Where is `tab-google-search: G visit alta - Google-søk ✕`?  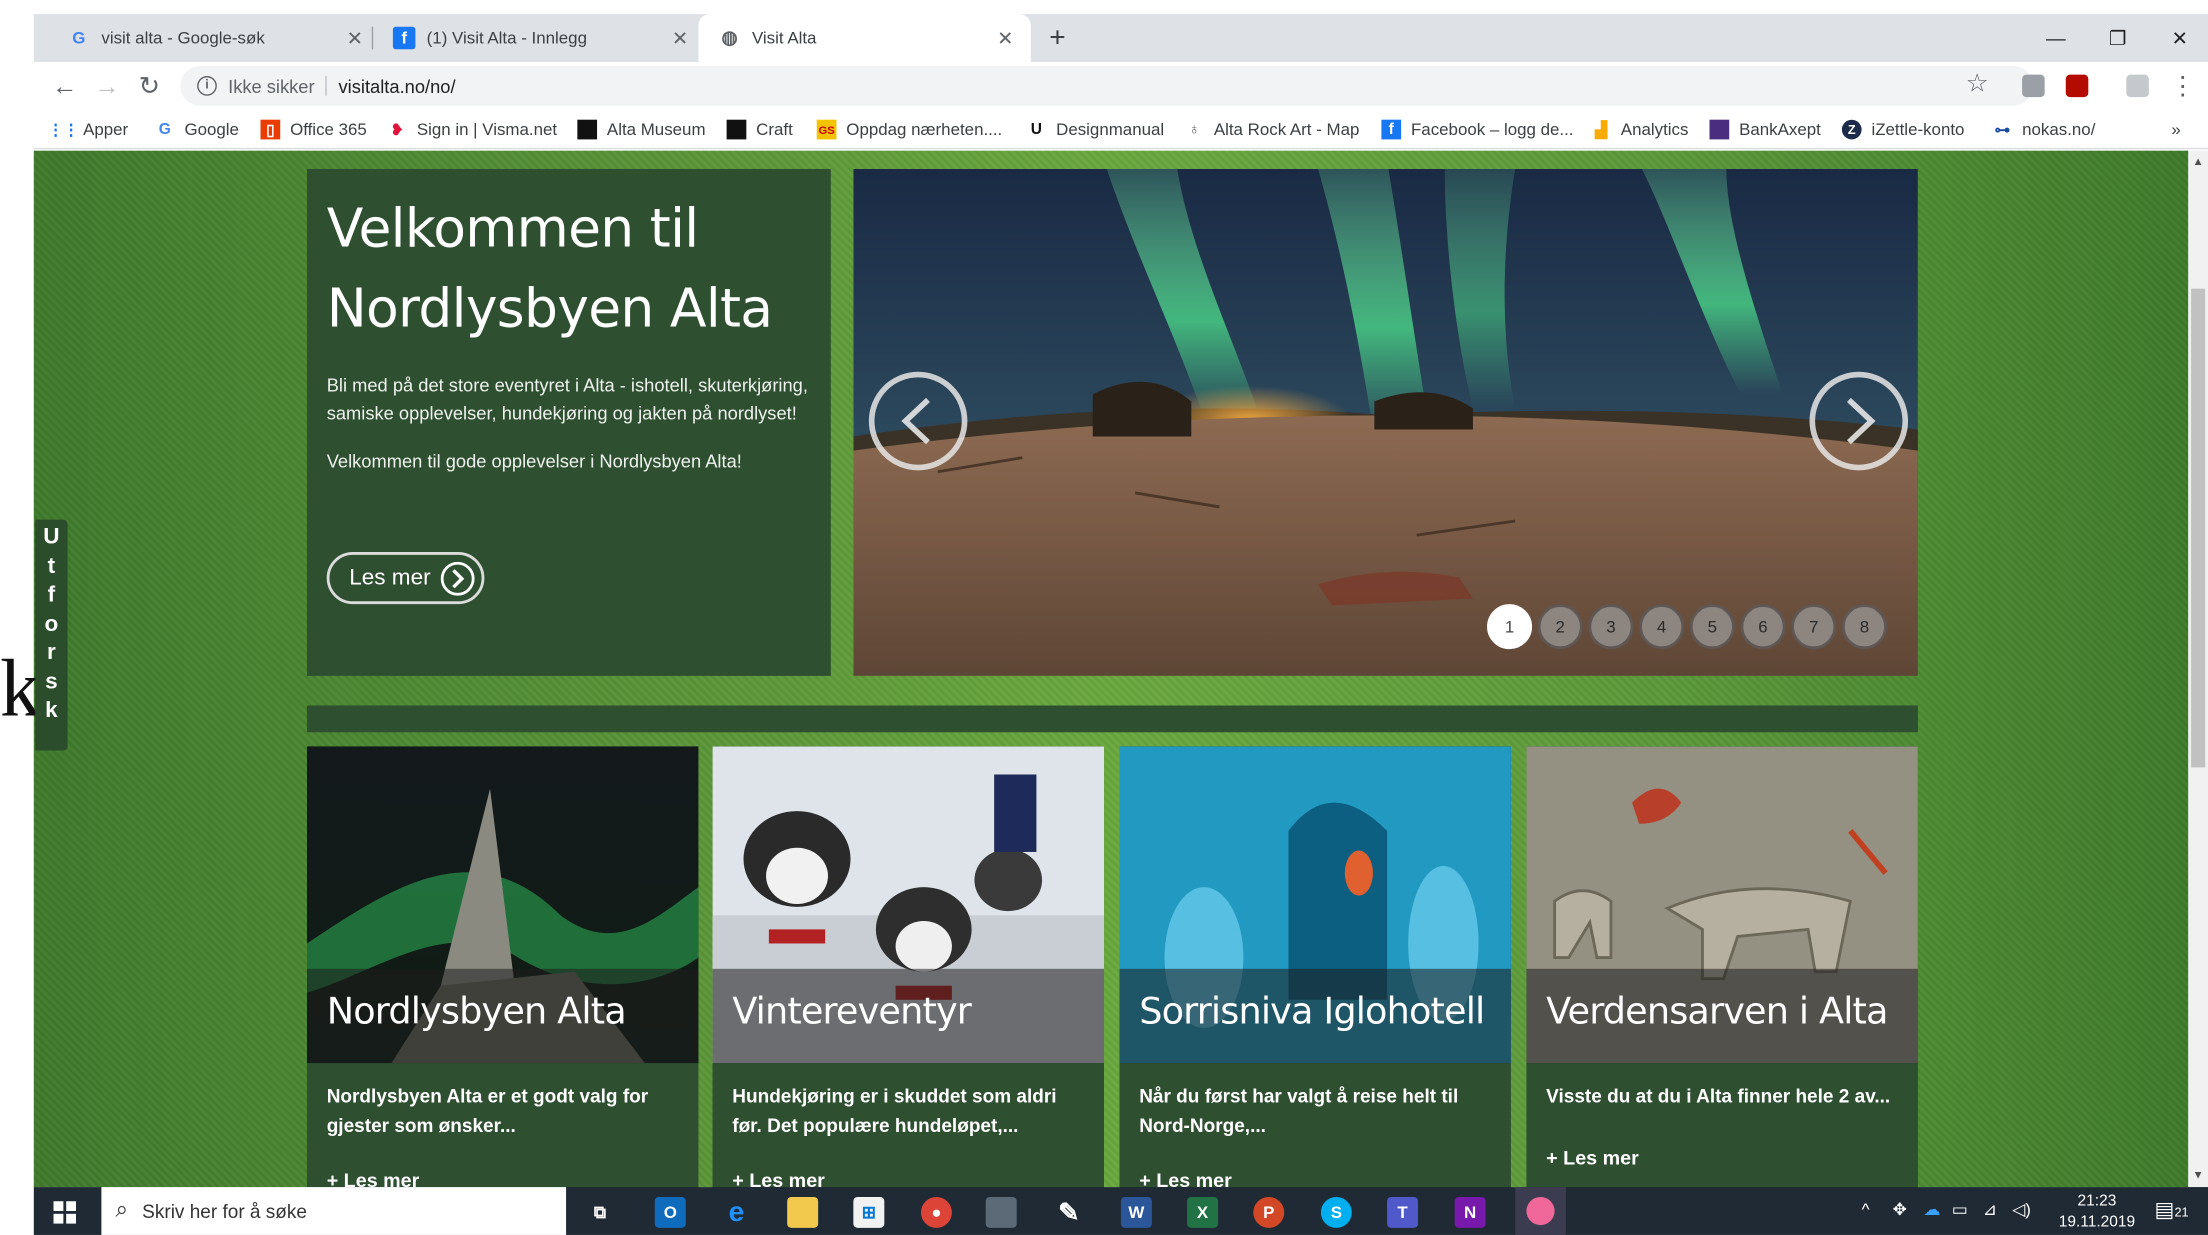
tab-google-search: G visit alta - Google-søk ✕ is located at coordinates (214, 38).